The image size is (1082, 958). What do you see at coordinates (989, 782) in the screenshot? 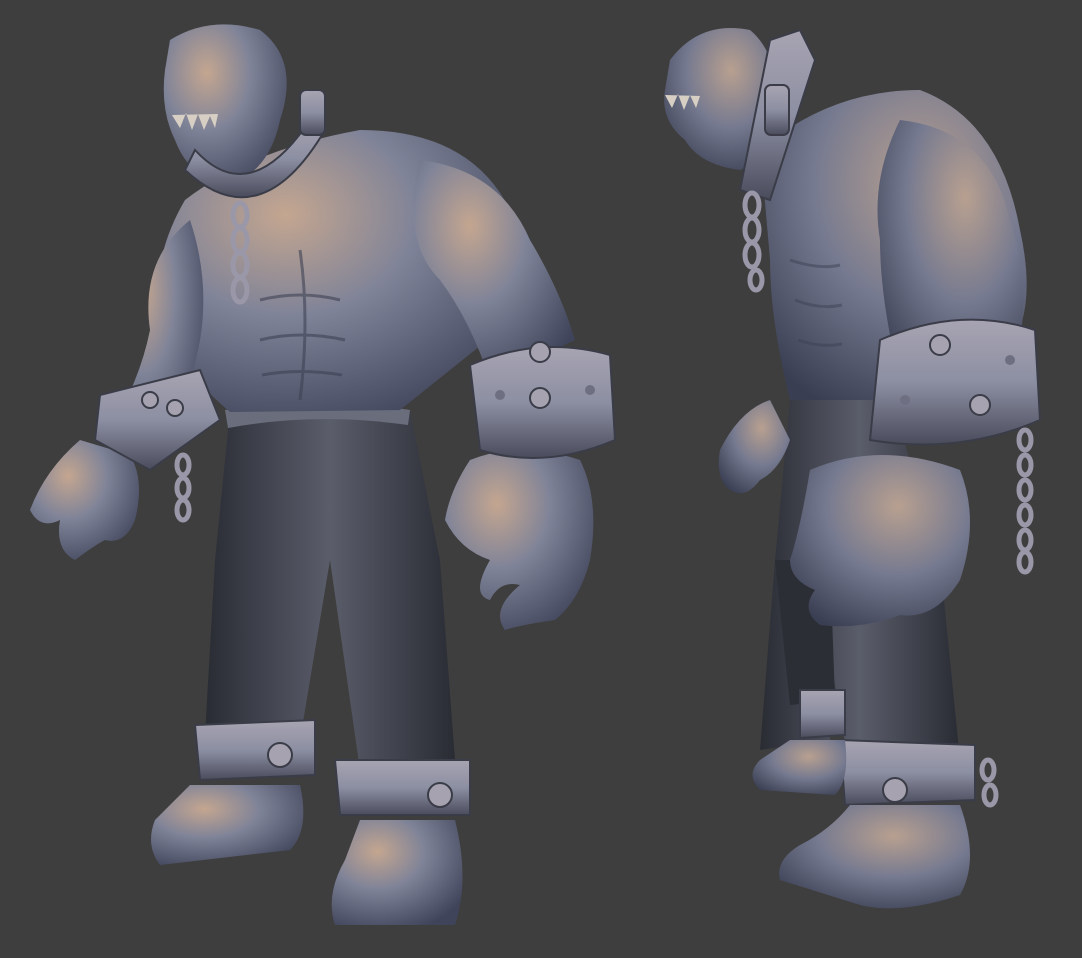
I see `ankle-chain` at bounding box center [989, 782].